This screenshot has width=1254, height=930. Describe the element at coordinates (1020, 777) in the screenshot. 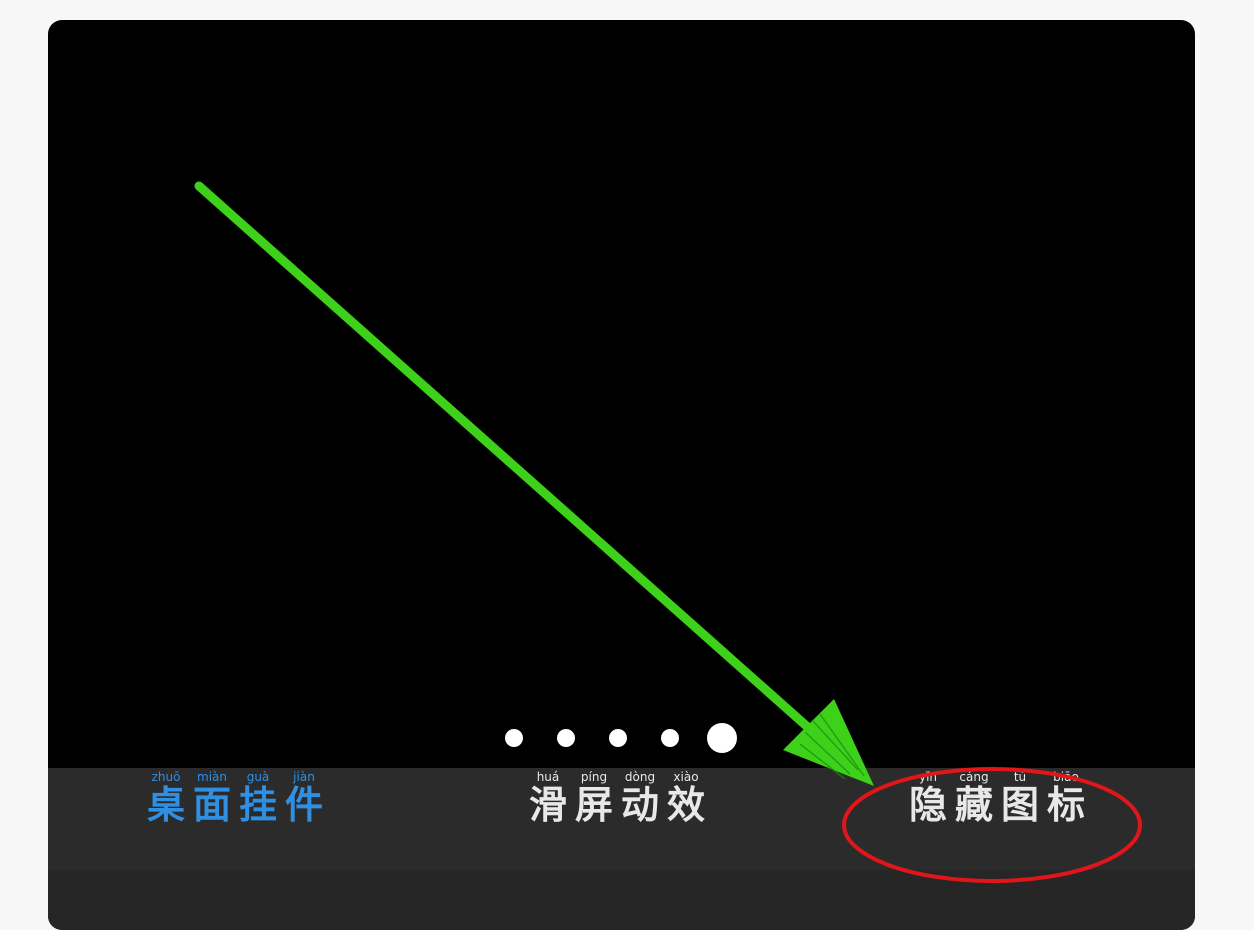

I see `pinyin-label: tú` at that location.